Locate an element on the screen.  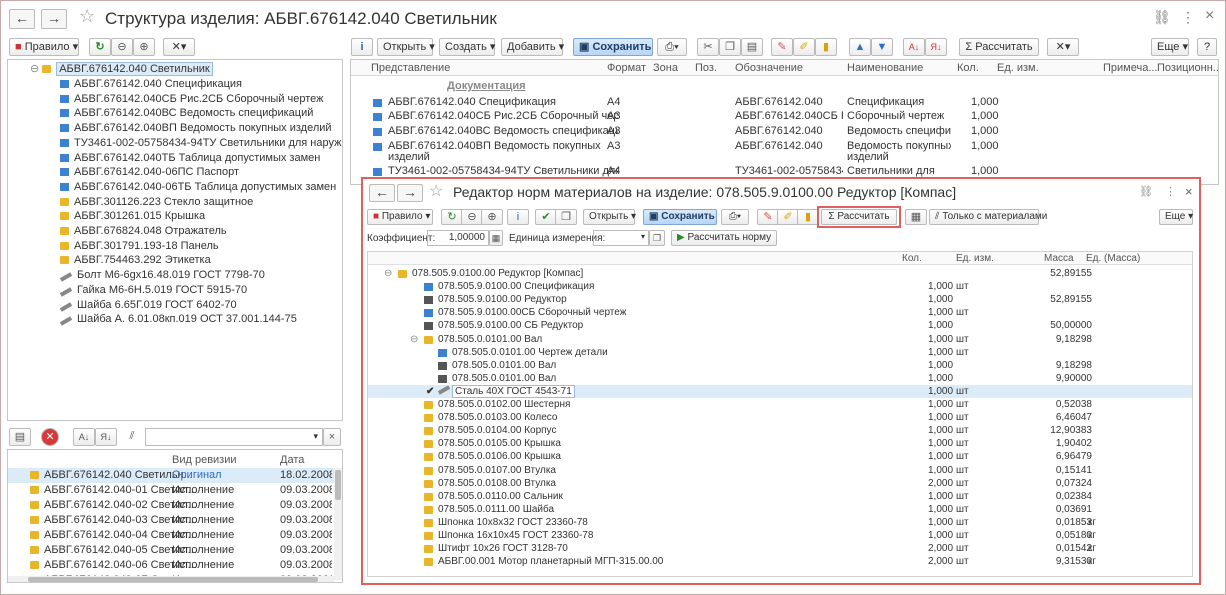
material-row: 078.505.0.0102.00 Шестерня 1,000 шт 0,52038 is located at coordinates (780, 404).